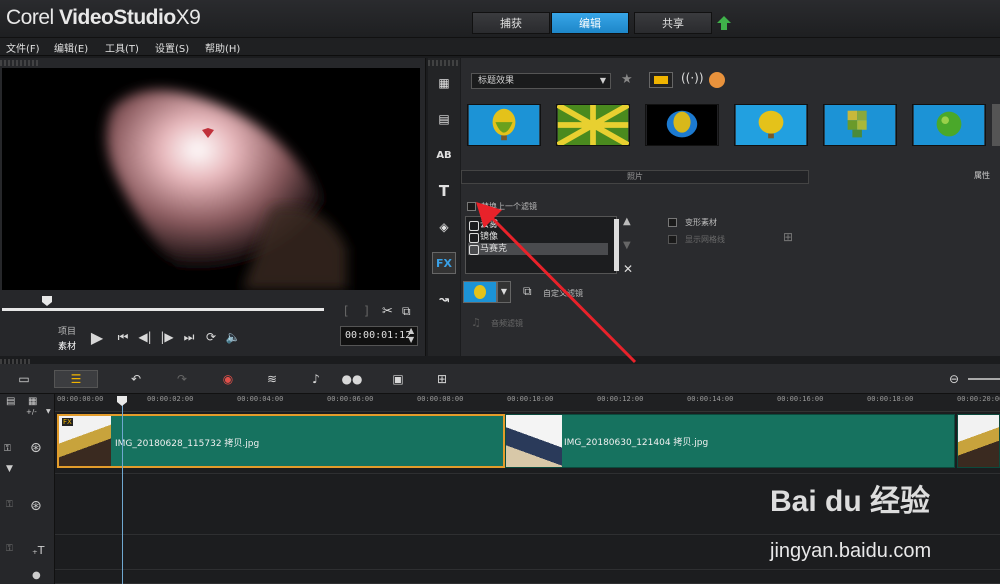  What do you see at coordinates (36, 506) in the screenshot?
I see `overlay-track-icon: ⊛` at bounding box center [36, 506].